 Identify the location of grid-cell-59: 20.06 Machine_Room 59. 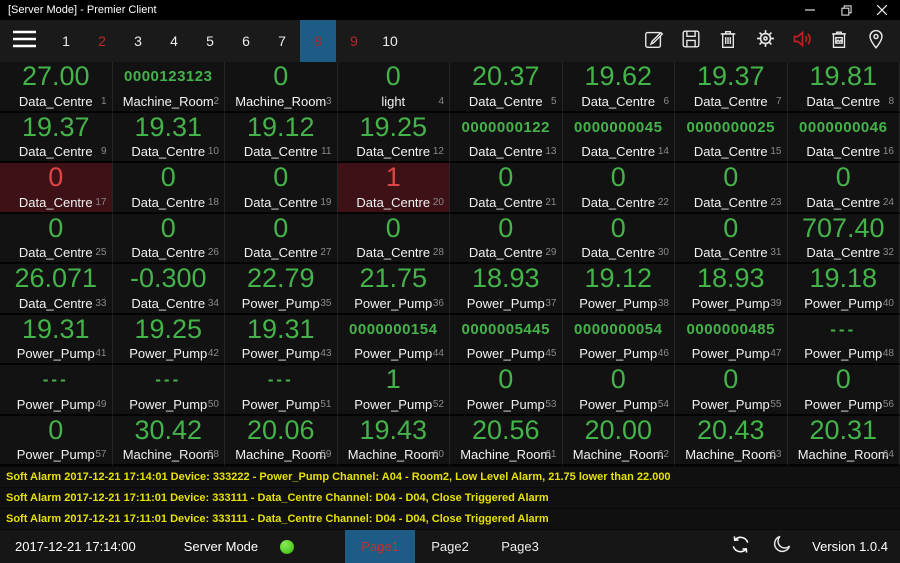
(281, 440).